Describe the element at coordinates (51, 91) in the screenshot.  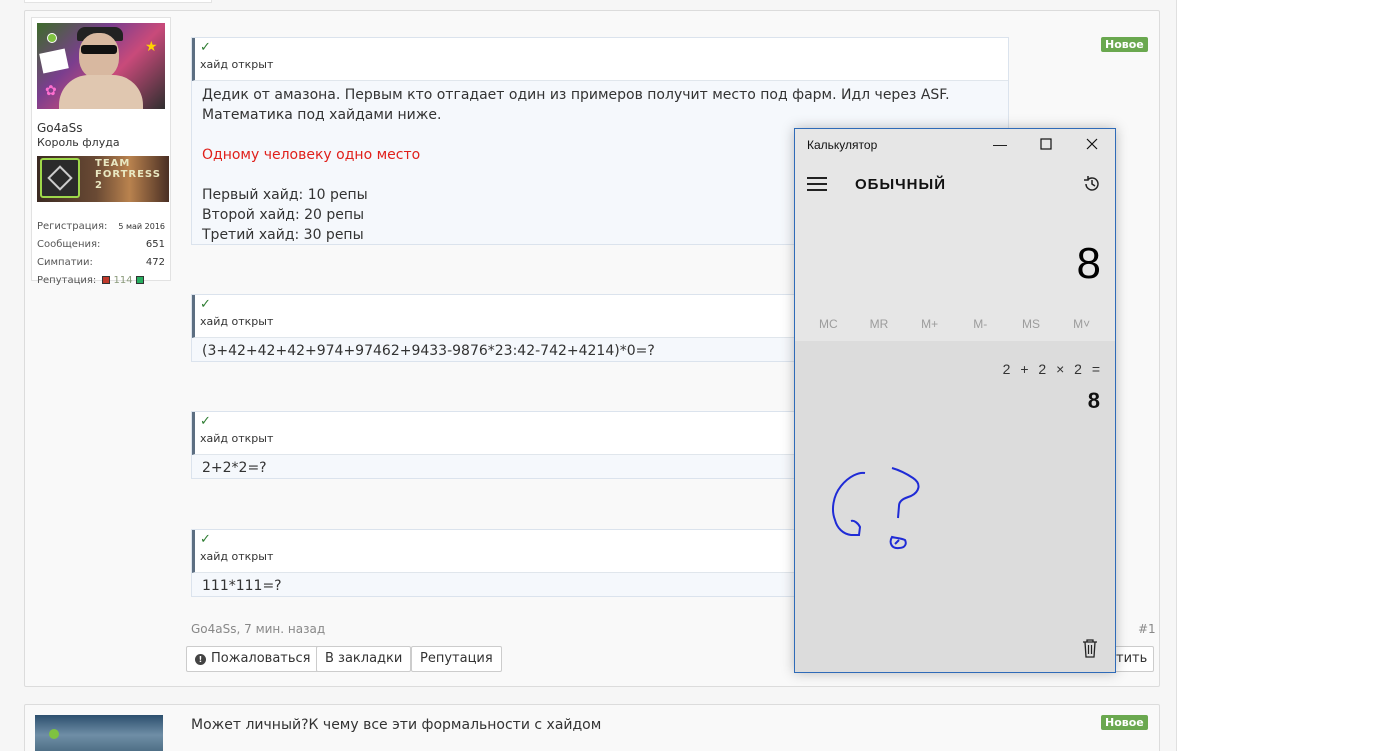
I see `star-icon: ✿` at that location.